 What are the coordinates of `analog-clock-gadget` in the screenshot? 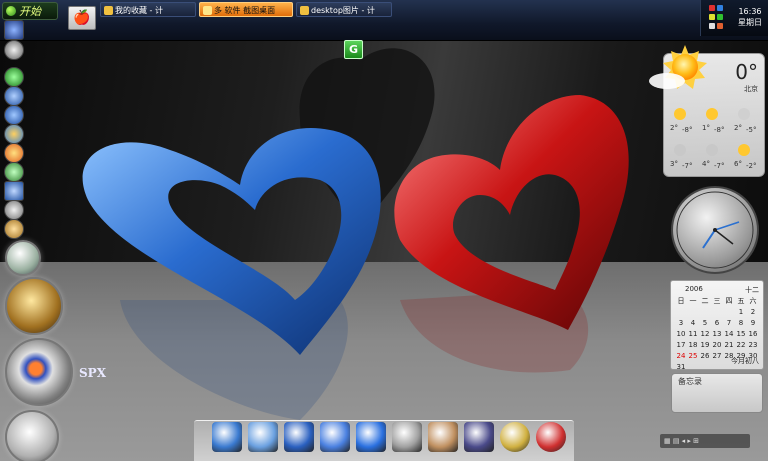 It's located at (715, 230).